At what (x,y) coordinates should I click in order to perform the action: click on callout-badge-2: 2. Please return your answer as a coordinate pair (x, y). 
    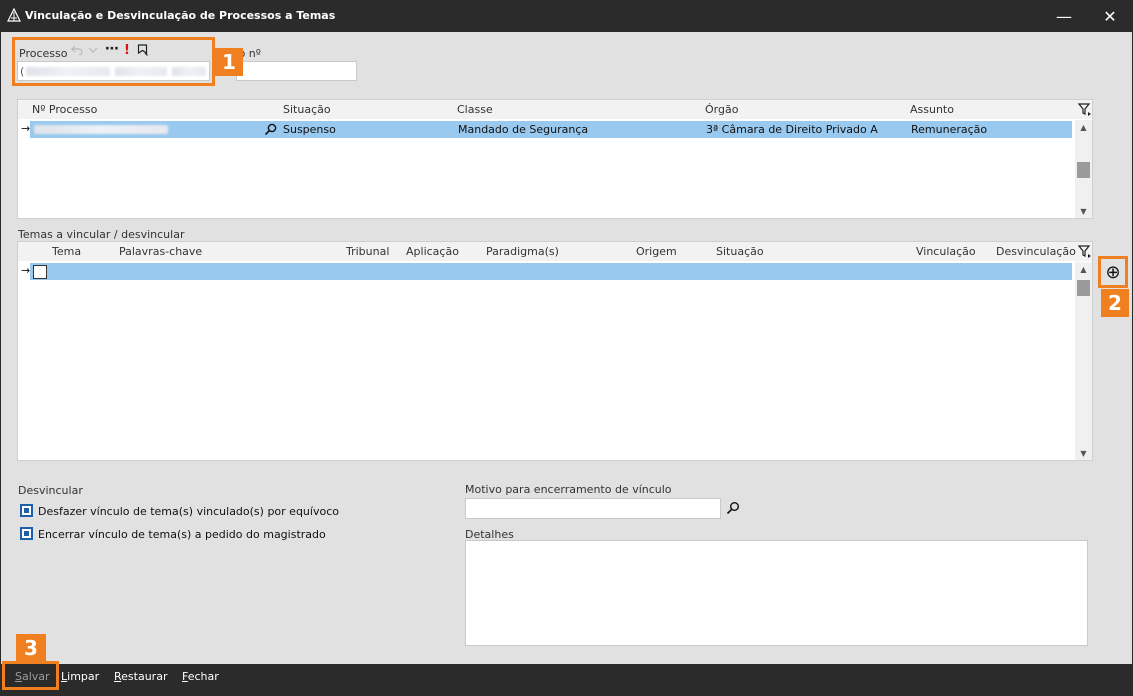
    Looking at the image, I should click on (1115, 303).